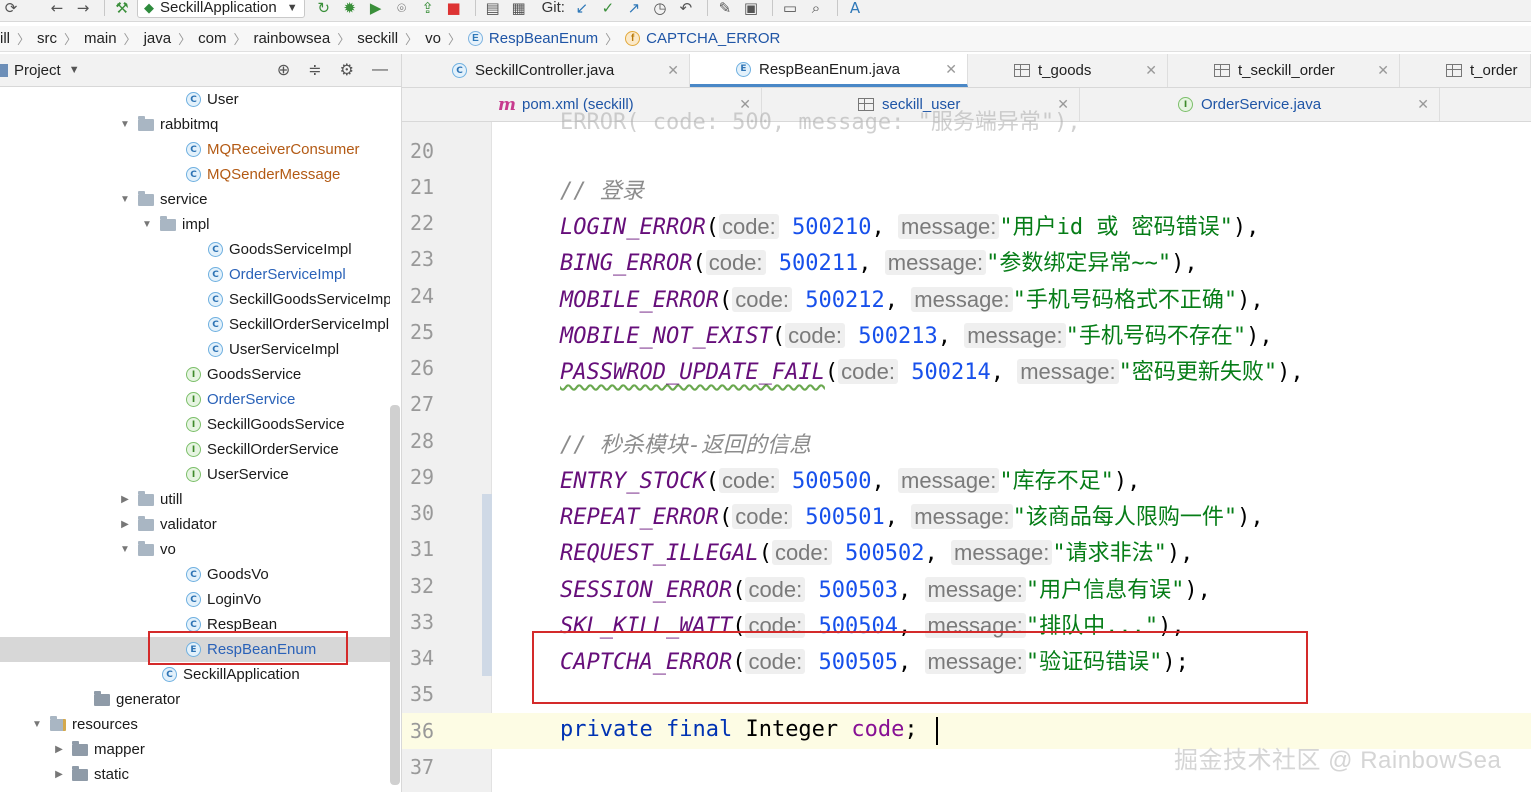  I want to click on code-line: private final Integer code;, so click(739, 729).